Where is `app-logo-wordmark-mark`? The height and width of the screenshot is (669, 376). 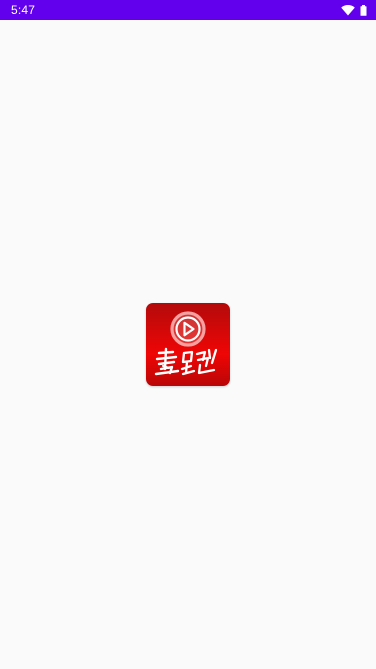
app-logo-wordmark-mark is located at coordinates (186, 361).